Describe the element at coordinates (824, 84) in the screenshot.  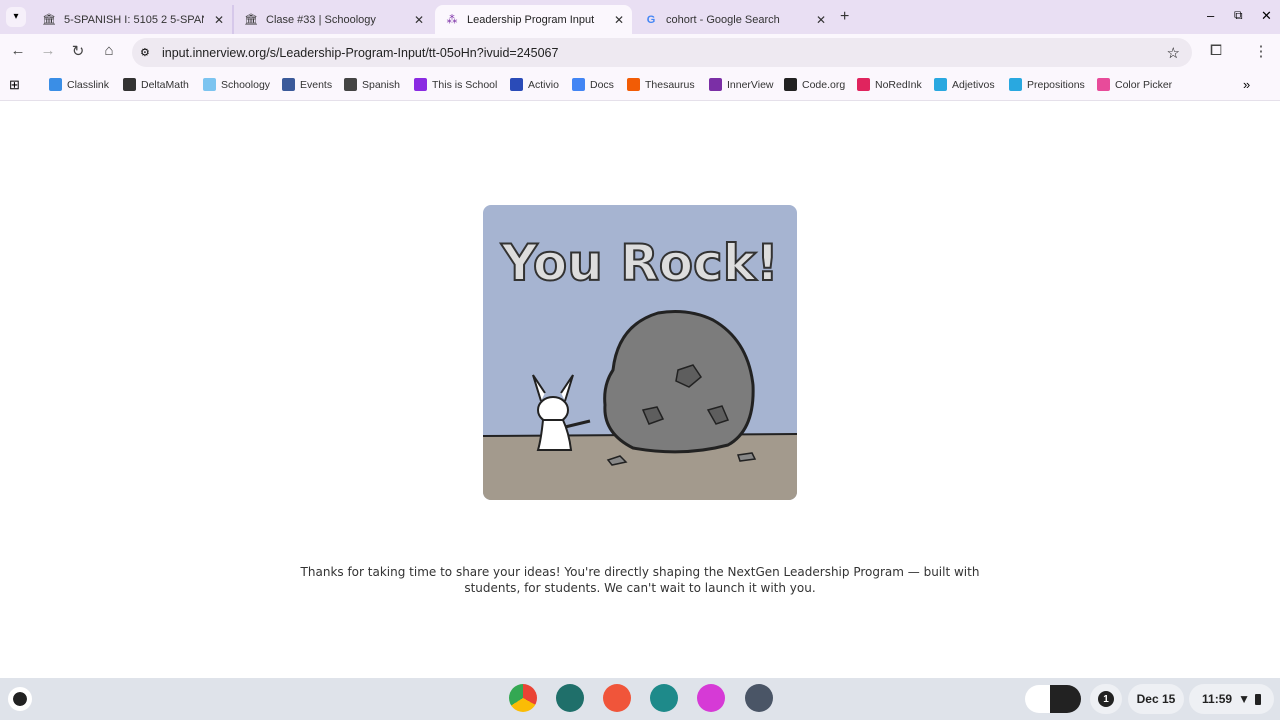
I see `bookmark-label: Code.org` at that location.